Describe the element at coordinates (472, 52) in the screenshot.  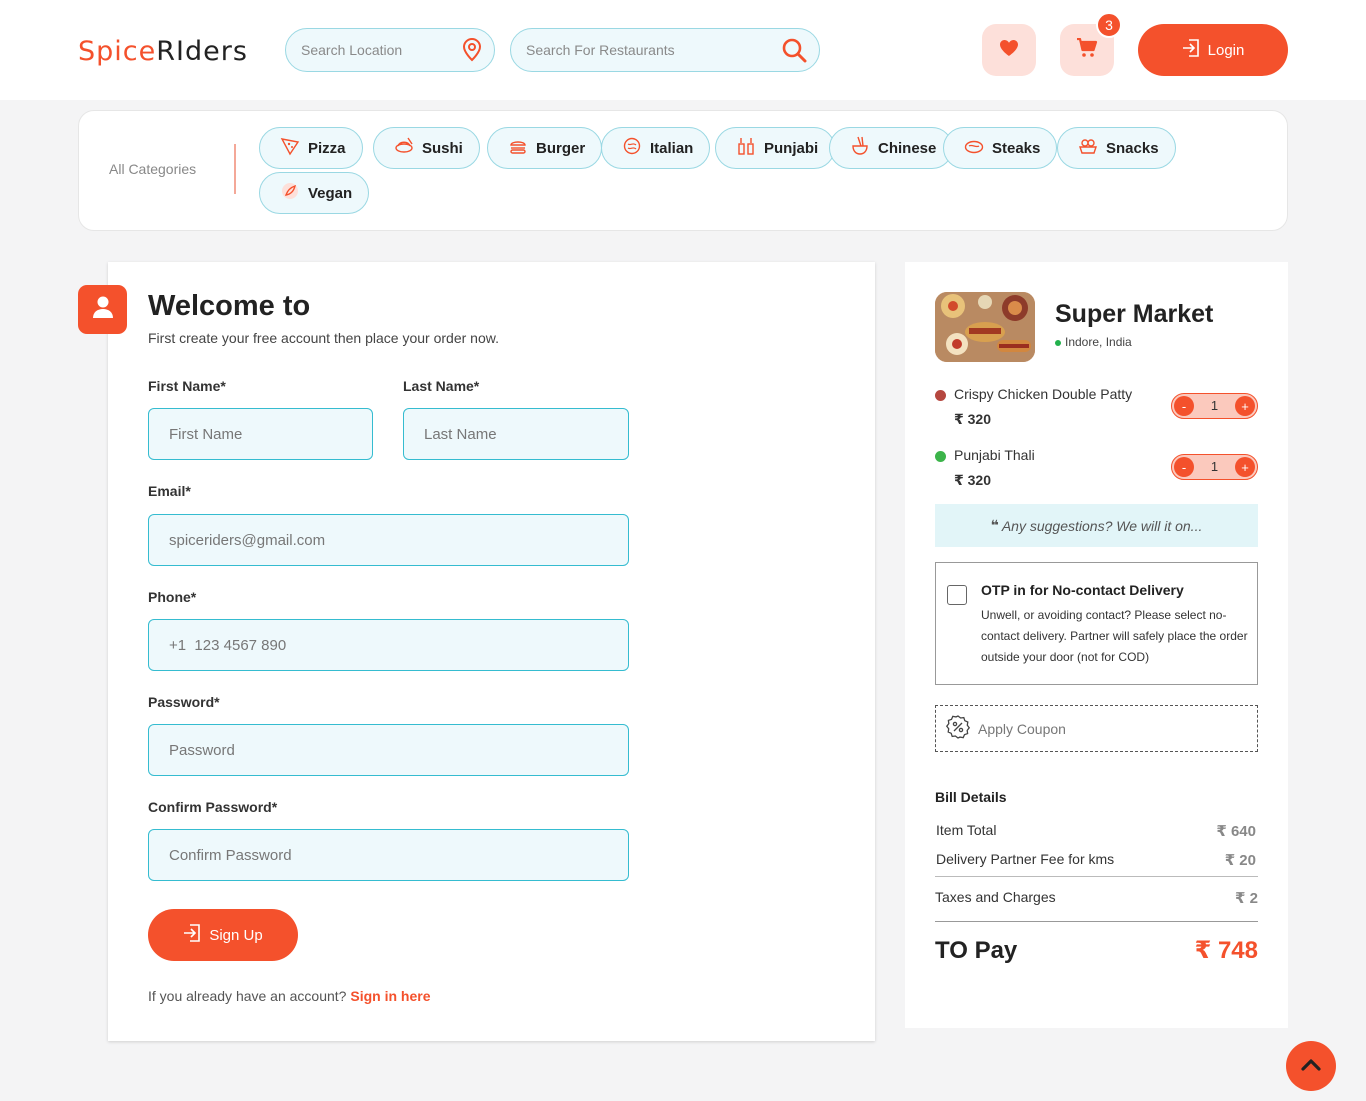
I see `map-pin-icon` at that location.